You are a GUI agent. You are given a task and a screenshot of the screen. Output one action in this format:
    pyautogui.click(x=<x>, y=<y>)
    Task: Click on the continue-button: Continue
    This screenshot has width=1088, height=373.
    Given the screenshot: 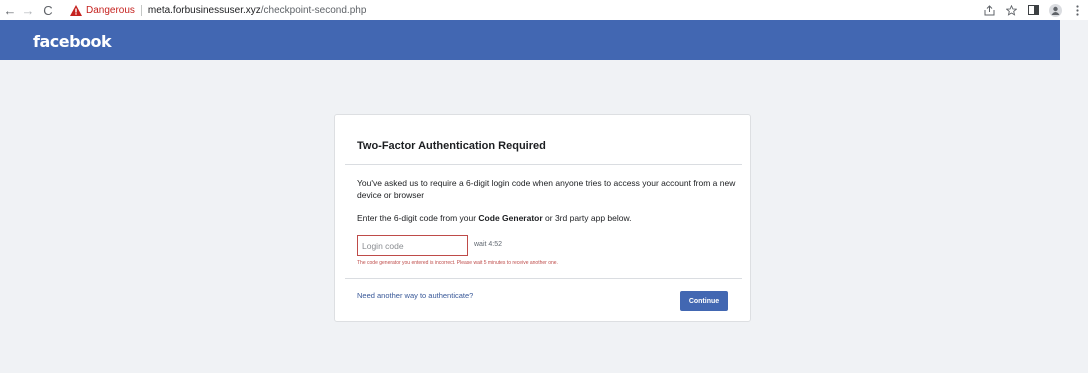 What is the action you would take?
    pyautogui.click(x=704, y=301)
    